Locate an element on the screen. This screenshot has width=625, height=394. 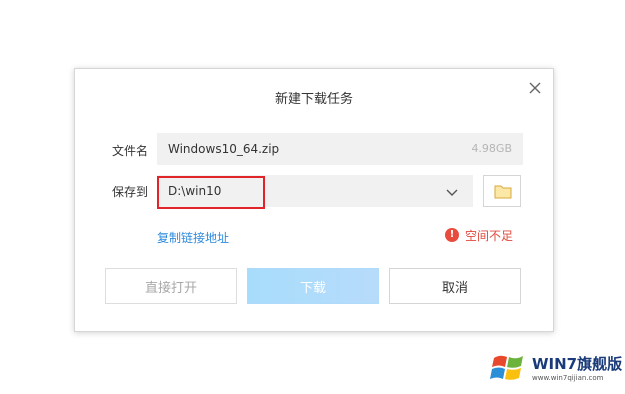
filename-label: 文件名 is located at coordinates (130, 151).